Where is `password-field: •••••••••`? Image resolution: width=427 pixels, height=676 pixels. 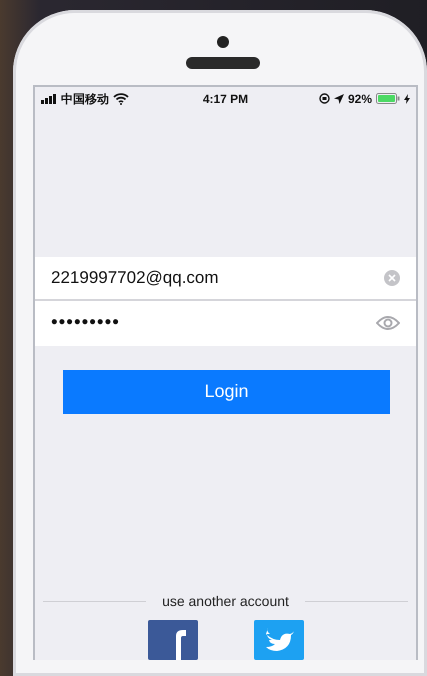 password-field: ••••••••• is located at coordinates (225, 323).